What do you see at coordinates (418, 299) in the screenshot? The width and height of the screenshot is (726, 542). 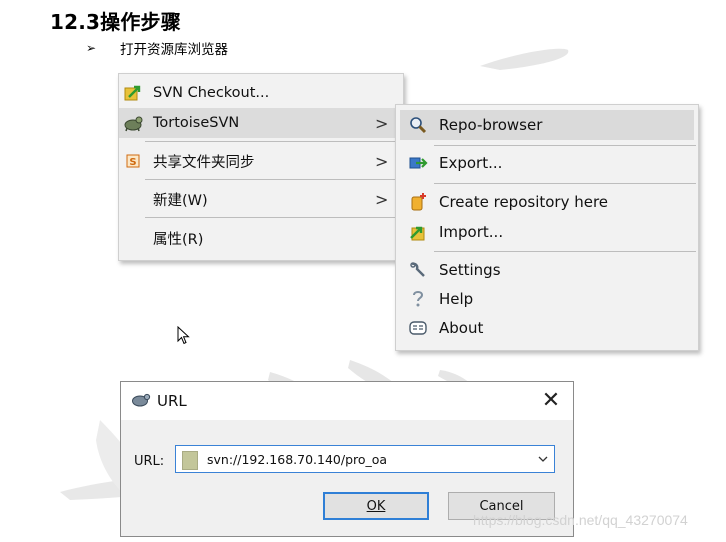 I see `help-icon` at bounding box center [418, 299].